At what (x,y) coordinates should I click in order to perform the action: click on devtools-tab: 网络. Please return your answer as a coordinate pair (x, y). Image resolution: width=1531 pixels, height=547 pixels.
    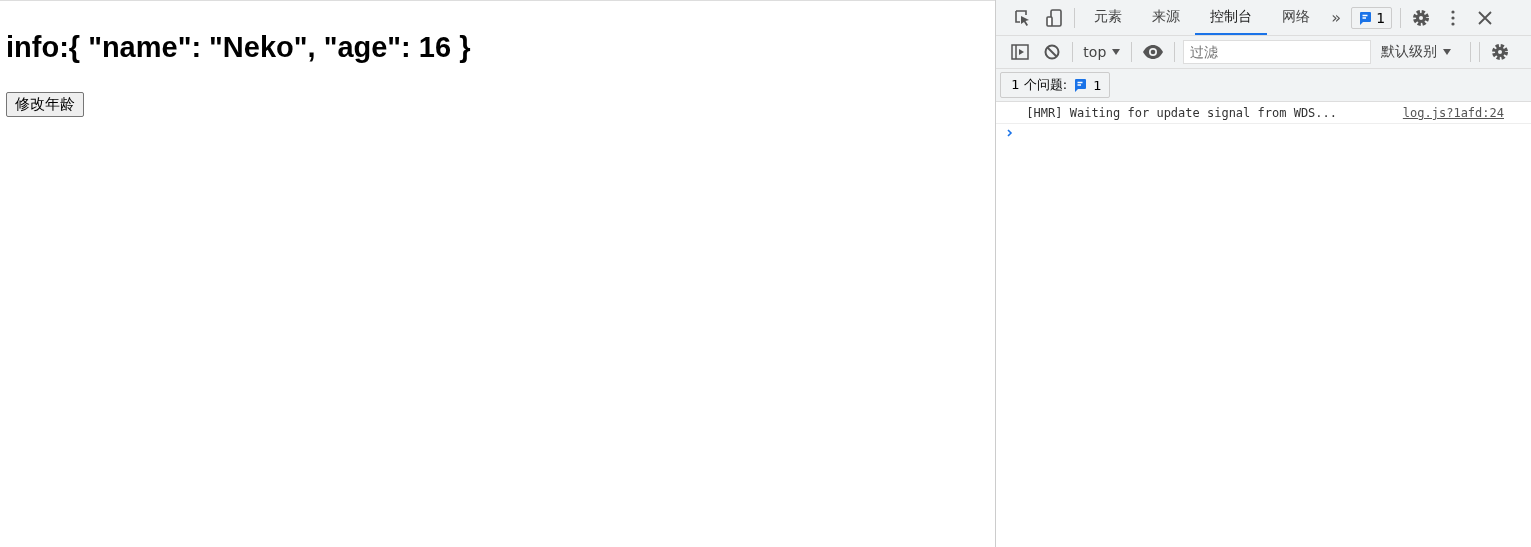
    Looking at the image, I should click on (1296, 17).